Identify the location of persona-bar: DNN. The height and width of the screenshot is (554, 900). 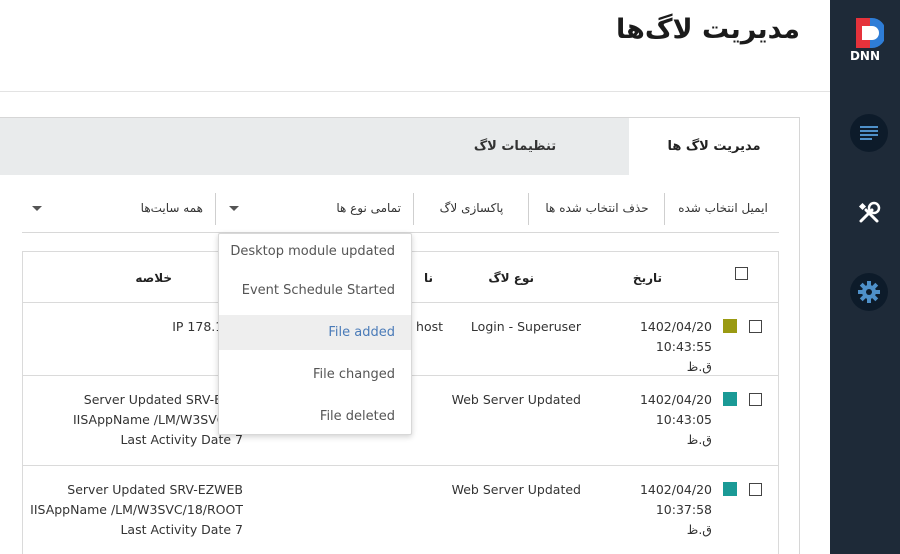
(865, 277).